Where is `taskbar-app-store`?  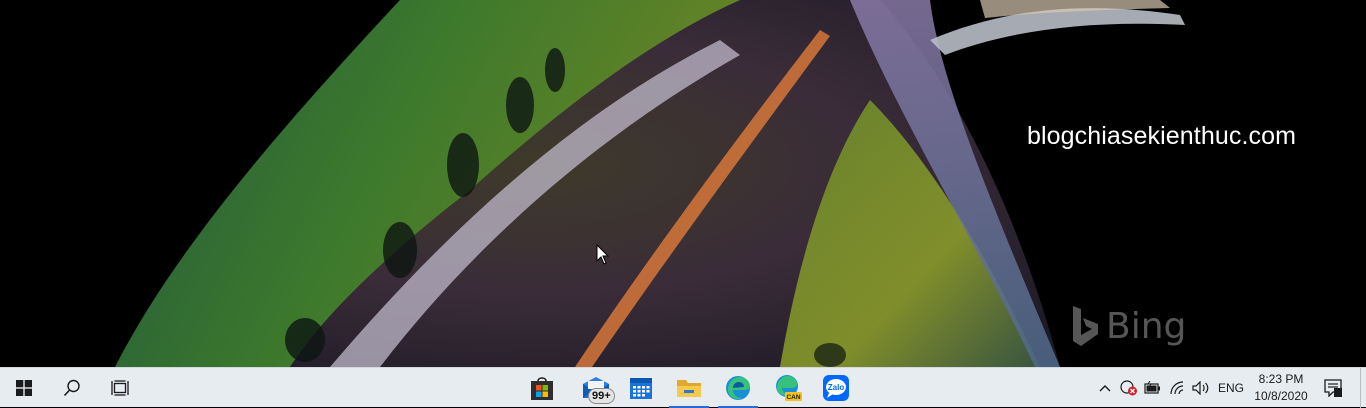 taskbar-app-store is located at coordinates (542, 388).